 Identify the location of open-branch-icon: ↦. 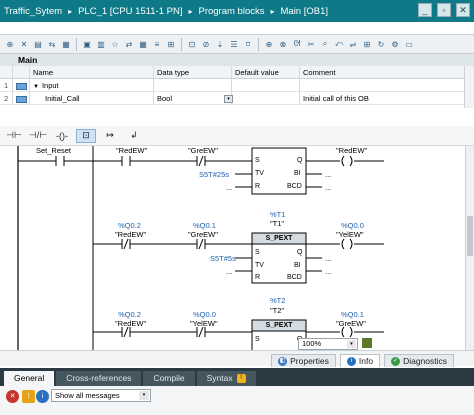
(110, 136).